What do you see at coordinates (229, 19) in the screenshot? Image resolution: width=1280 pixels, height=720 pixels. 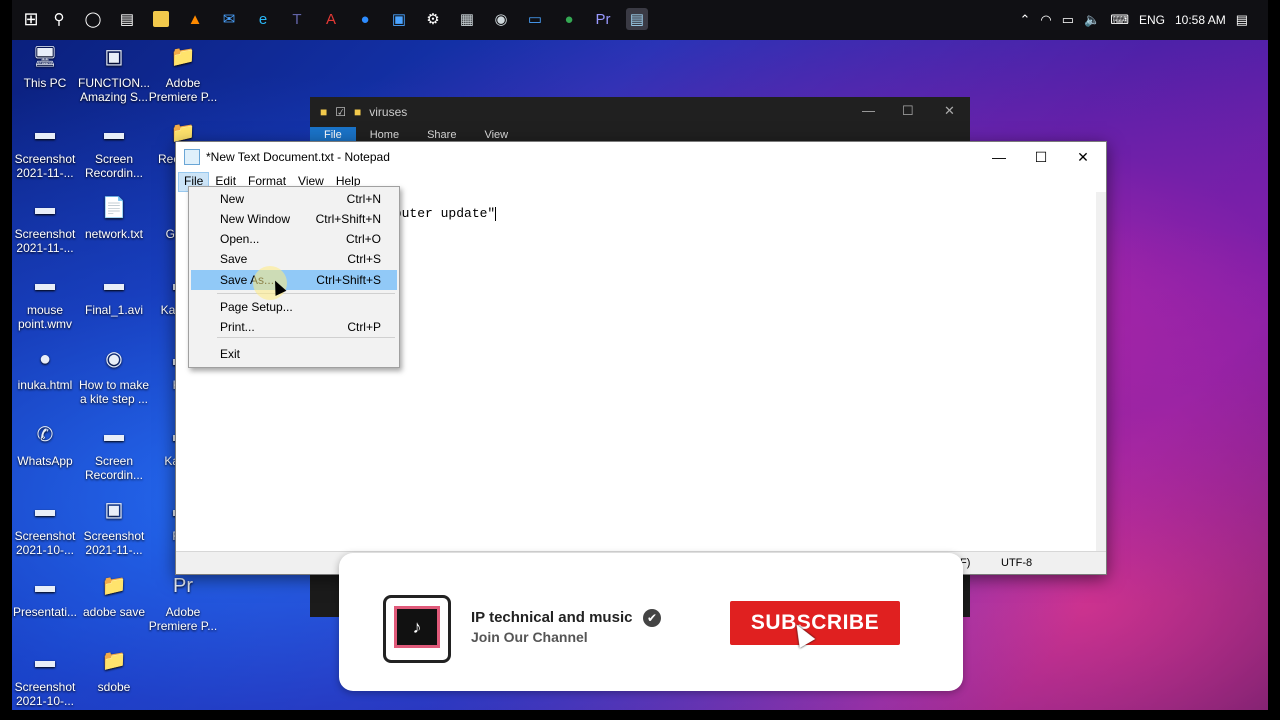 I see `mail-icon: ✉` at bounding box center [229, 19].